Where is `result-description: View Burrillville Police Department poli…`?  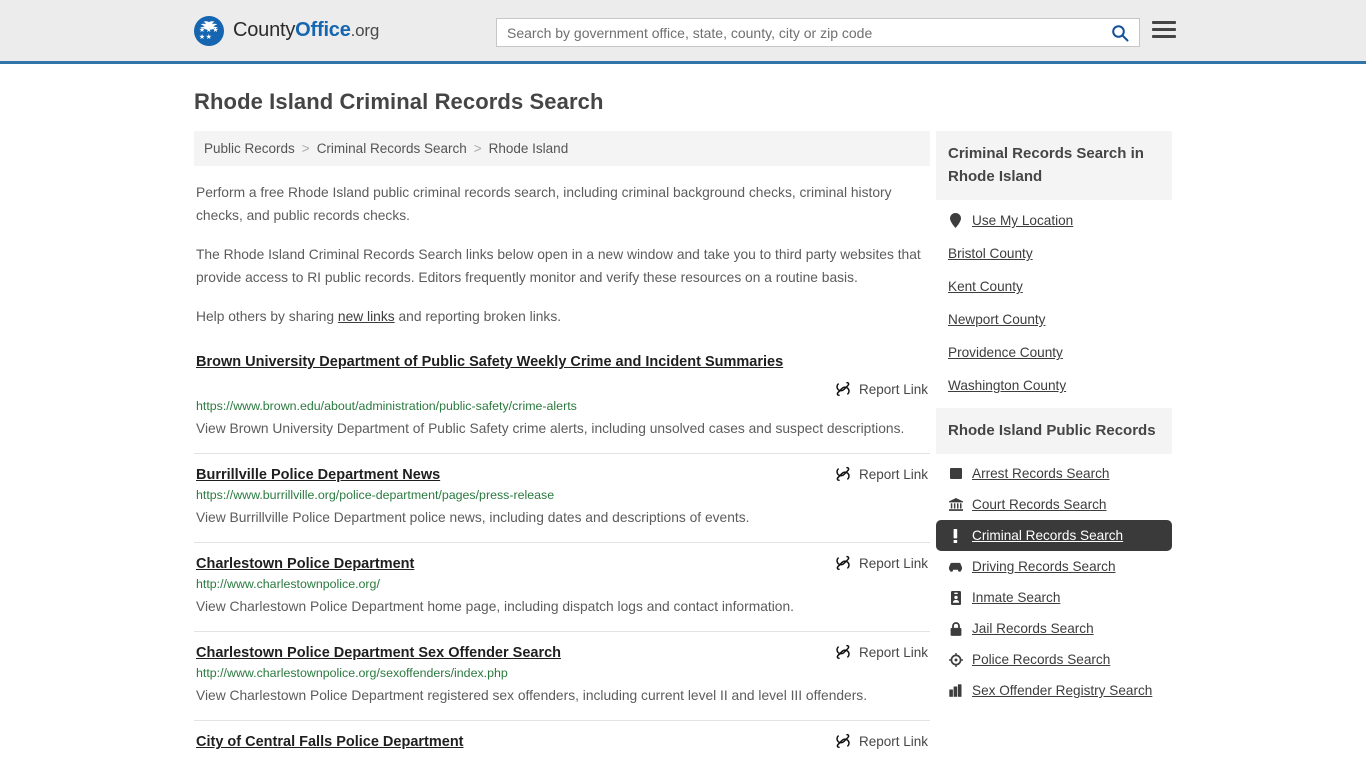 result-description: View Burrillville Police Department poli… is located at coordinates (473, 517).